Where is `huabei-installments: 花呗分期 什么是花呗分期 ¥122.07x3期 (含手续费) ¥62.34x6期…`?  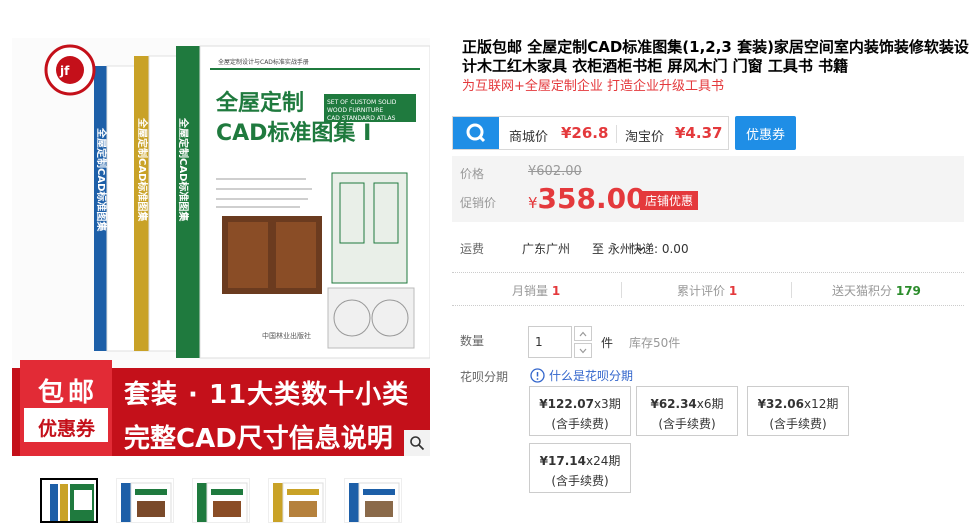 huabei-installments: 花呗分期 什么是花呗分期 ¥122.07x3期 (含手续费) ¥62.34x6期… is located at coordinates (708, 431).